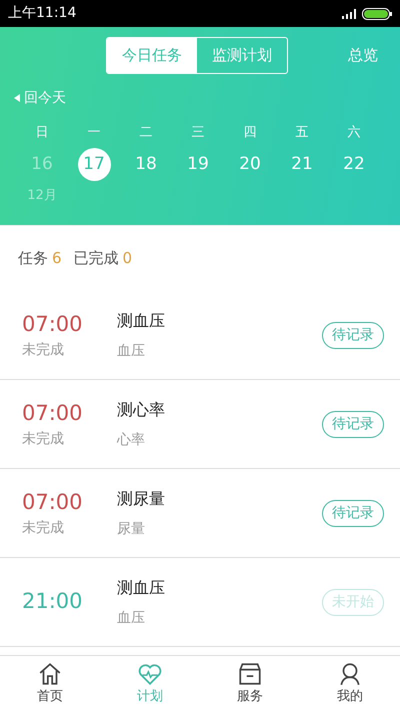 The image size is (400, 711). I want to click on task-category: 心率, so click(131, 440).